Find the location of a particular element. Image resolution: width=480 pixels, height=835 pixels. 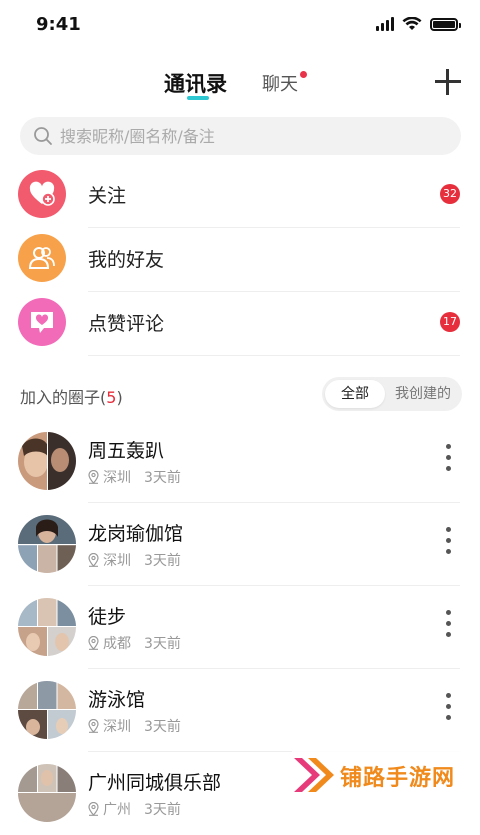

filter-all-button: 全部 is located at coordinates (355, 394).